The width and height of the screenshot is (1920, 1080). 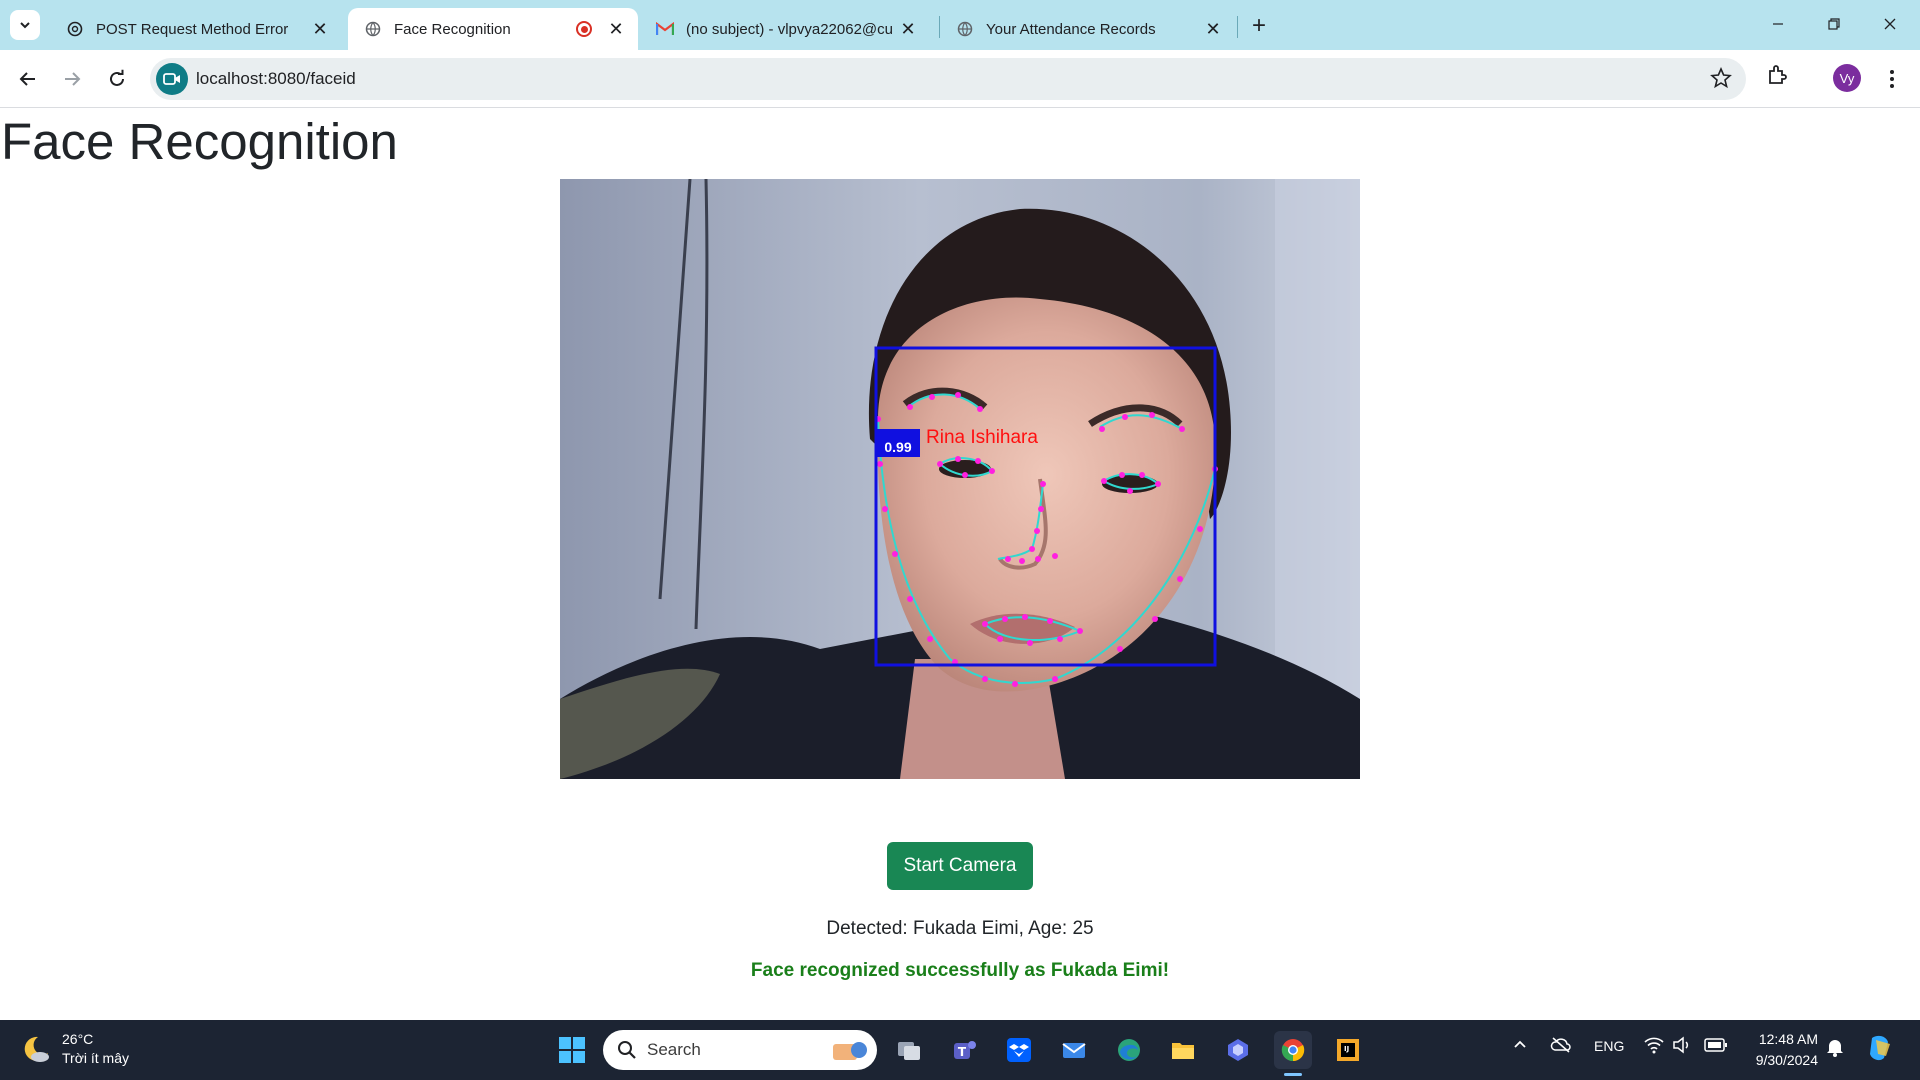 What do you see at coordinates (909, 1050) in the screenshot?
I see `task-view-icon` at bounding box center [909, 1050].